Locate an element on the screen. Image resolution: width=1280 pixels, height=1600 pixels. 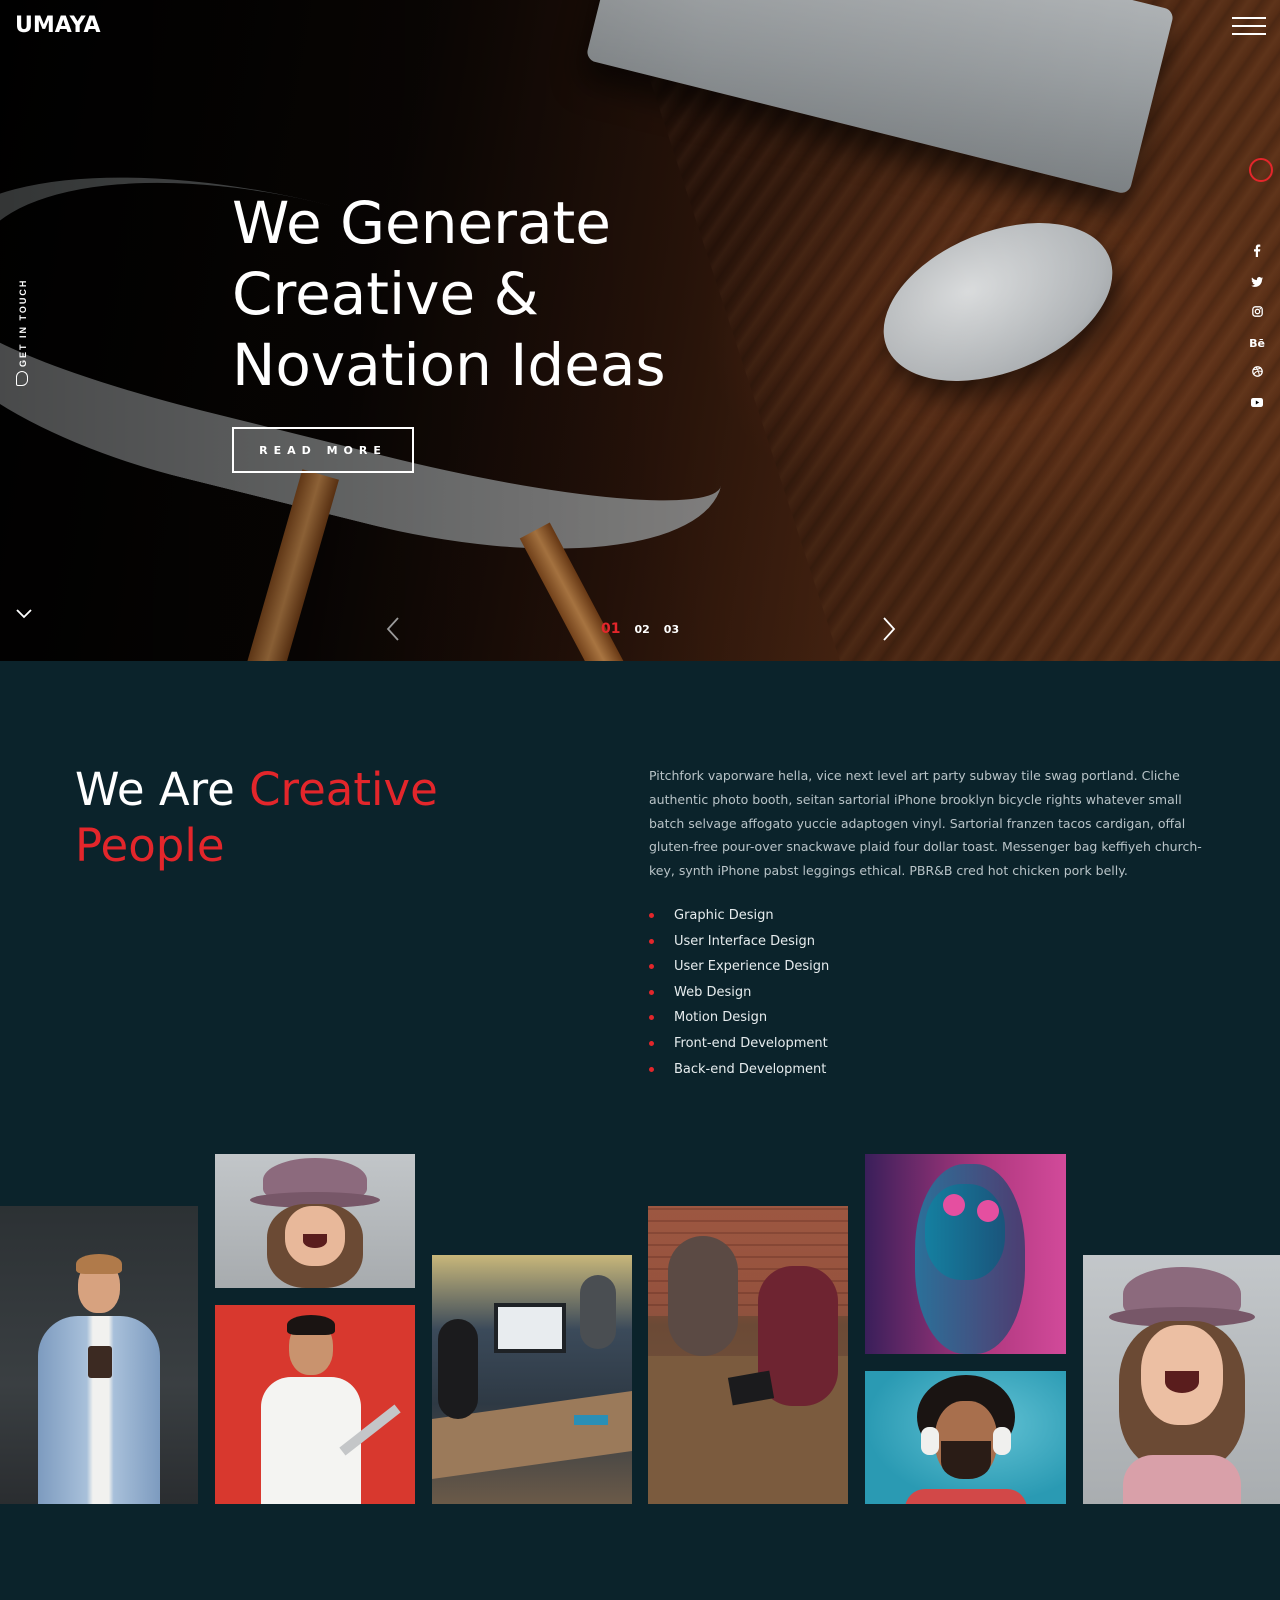
service-item: Motion Design is located at coordinates (739, 1018).